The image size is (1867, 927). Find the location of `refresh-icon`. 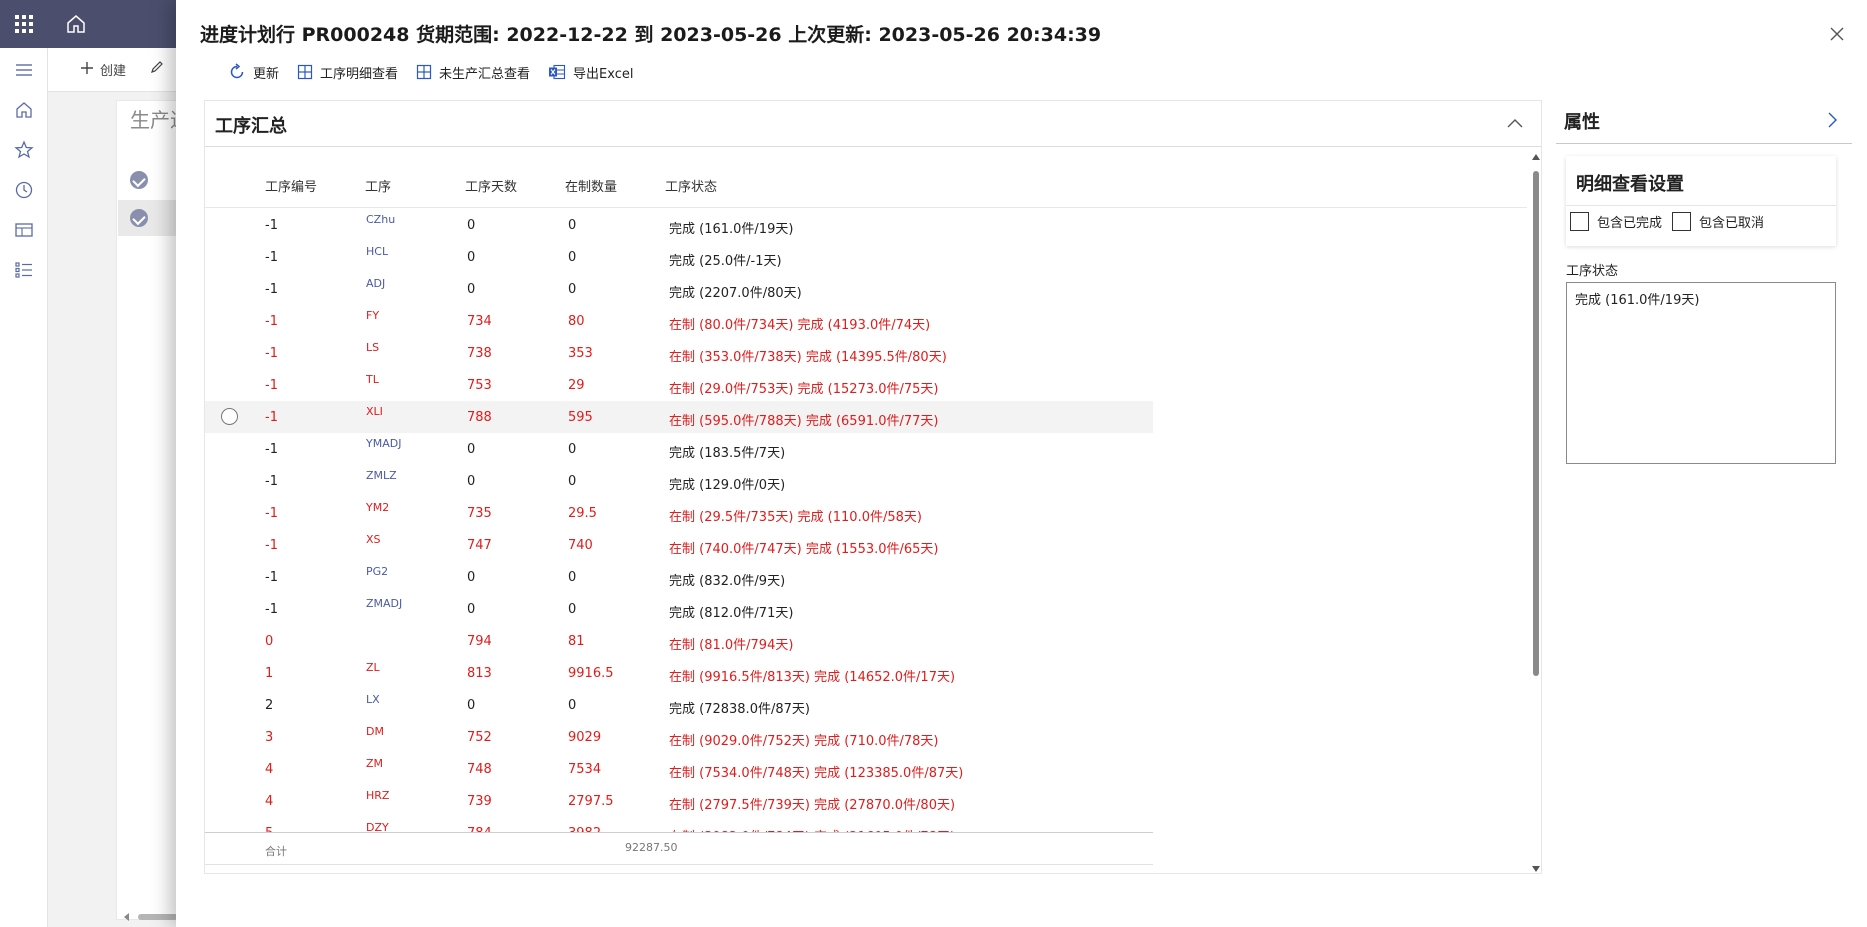

refresh-icon is located at coordinates (237, 72).